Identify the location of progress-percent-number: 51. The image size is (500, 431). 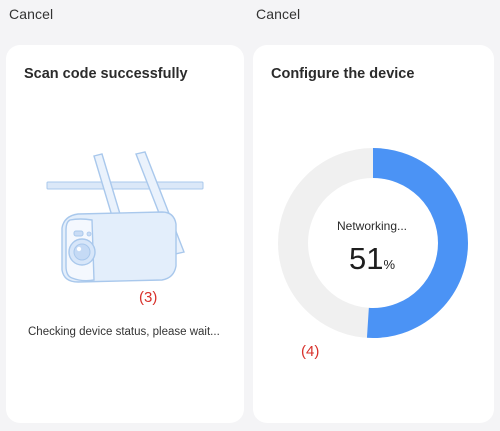
(366, 258).